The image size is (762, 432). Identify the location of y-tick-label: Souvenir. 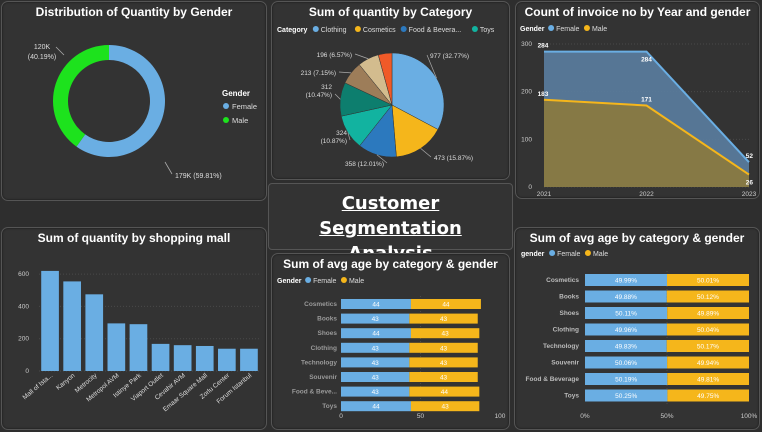
(323, 377).